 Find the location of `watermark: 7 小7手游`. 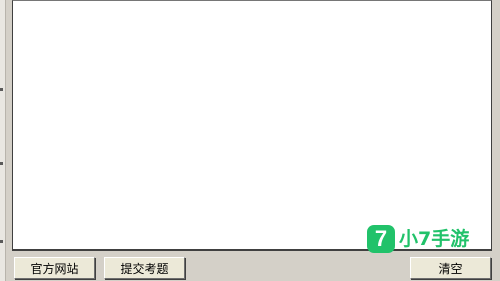

watermark: 7 小7手游 is located at coordinates (418, 239).